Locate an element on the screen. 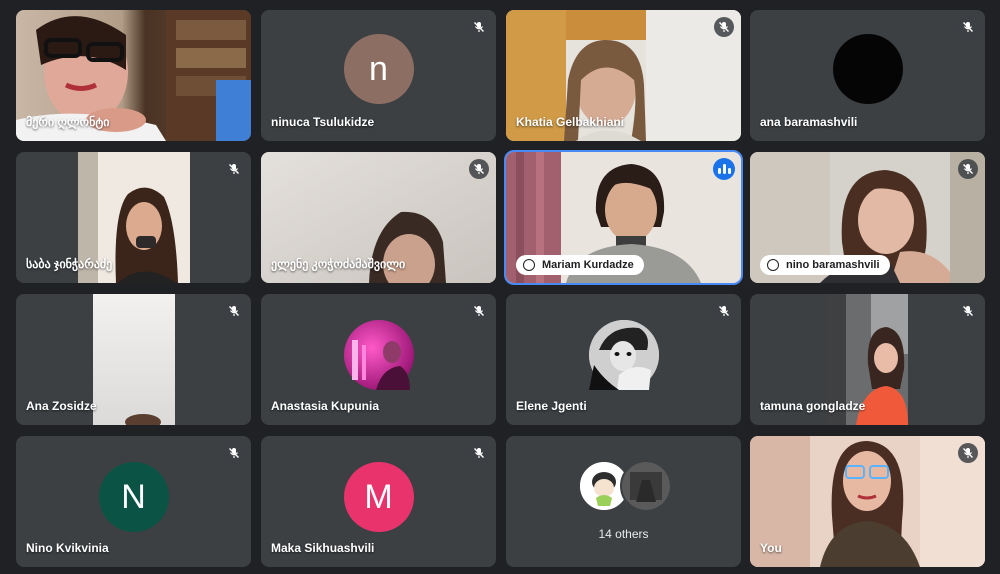  participant-tile-ninuca: n ninuca Tsulukidze is located at coordinates (378, 75).